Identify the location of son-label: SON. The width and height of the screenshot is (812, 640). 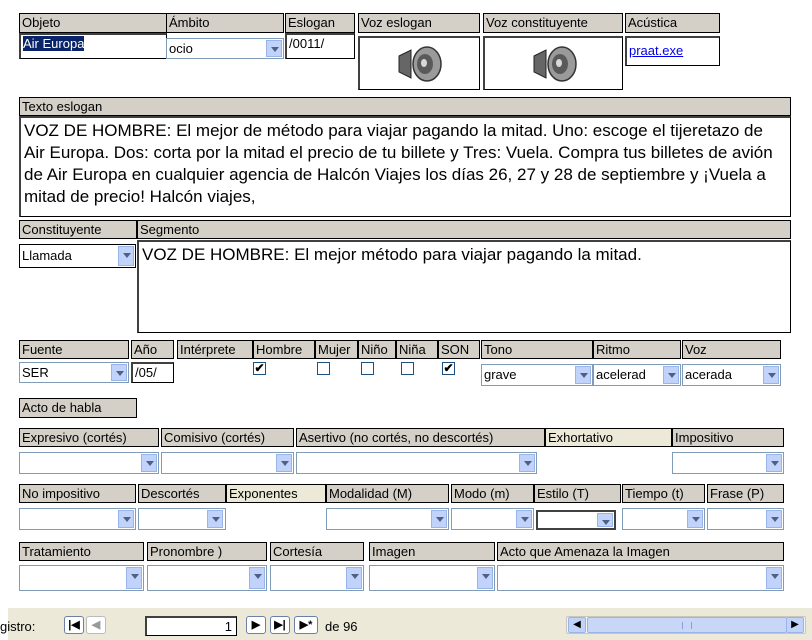
(459, 349).